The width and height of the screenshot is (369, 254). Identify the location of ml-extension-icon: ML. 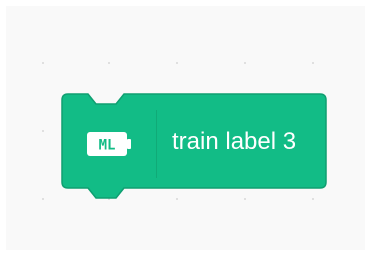
(109, 144).